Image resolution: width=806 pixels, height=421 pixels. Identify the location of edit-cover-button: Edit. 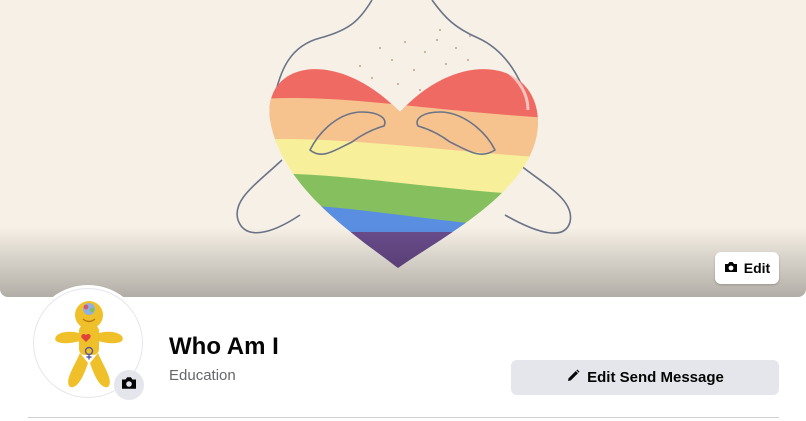
(747, 268).